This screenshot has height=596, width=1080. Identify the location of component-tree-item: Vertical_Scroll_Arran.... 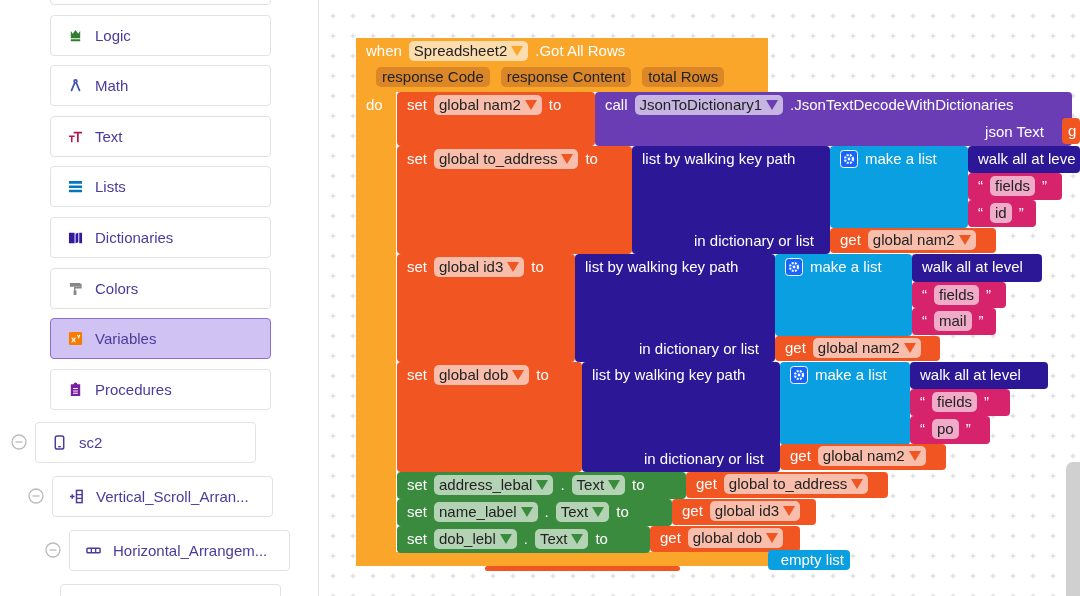
(162, 496).